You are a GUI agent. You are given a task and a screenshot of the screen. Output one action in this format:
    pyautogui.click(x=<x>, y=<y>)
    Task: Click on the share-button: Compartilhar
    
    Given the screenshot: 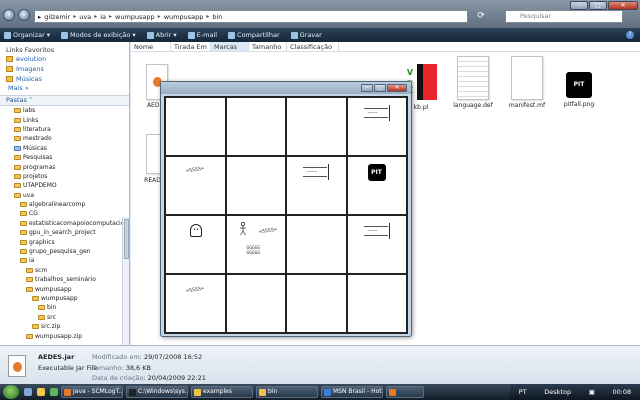 What is the action you would take?
    pyautogui.click(x=254, y=35)
    